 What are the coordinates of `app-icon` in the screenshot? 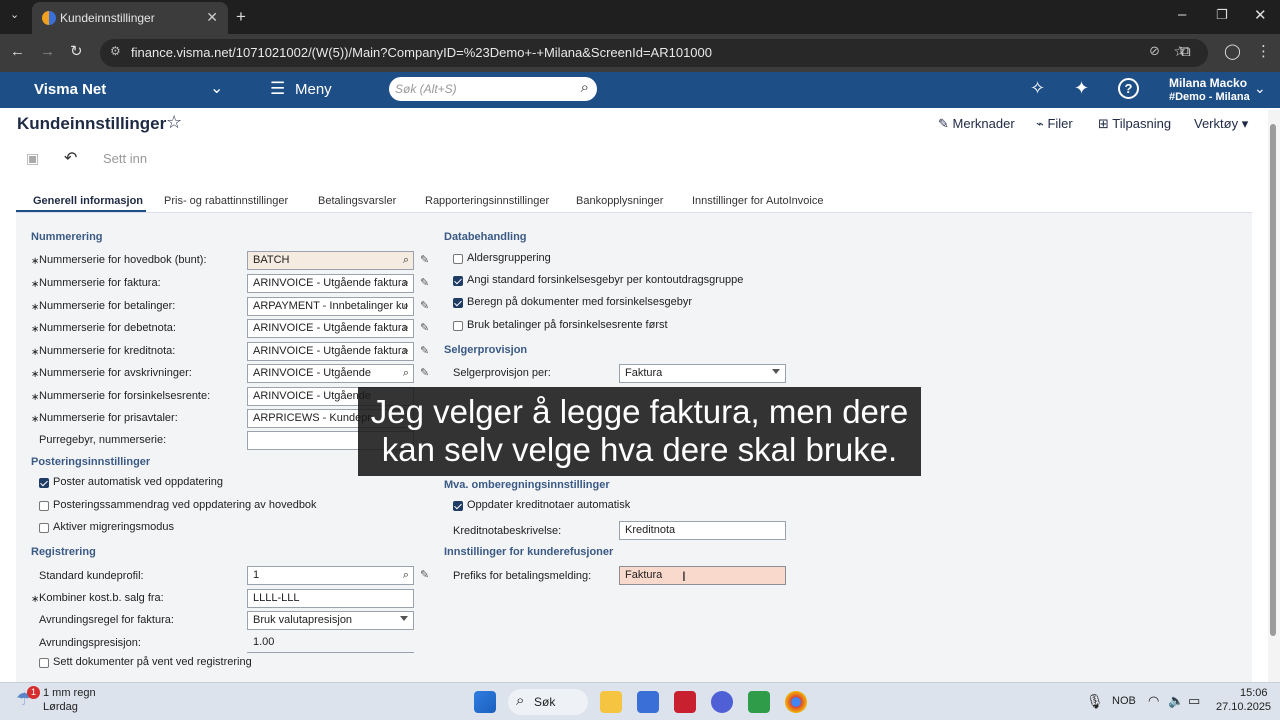 It's located at (722, 702).